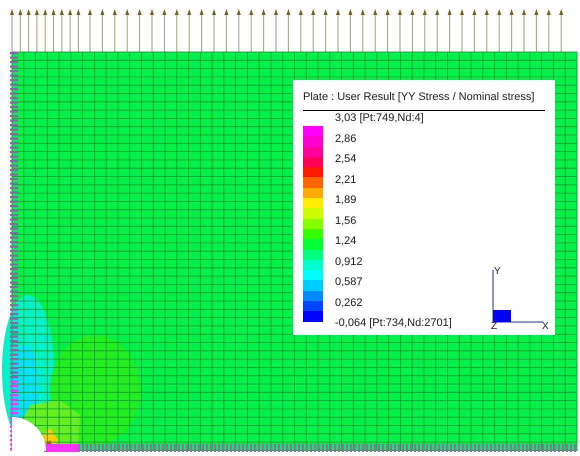 The height and width of the screenshot is (456, 580). Describe the element at coordinates (380, 118) in the screenshot. I see `legend-max-value: 3,03 [Pt:749,Nd:4]` at that location.